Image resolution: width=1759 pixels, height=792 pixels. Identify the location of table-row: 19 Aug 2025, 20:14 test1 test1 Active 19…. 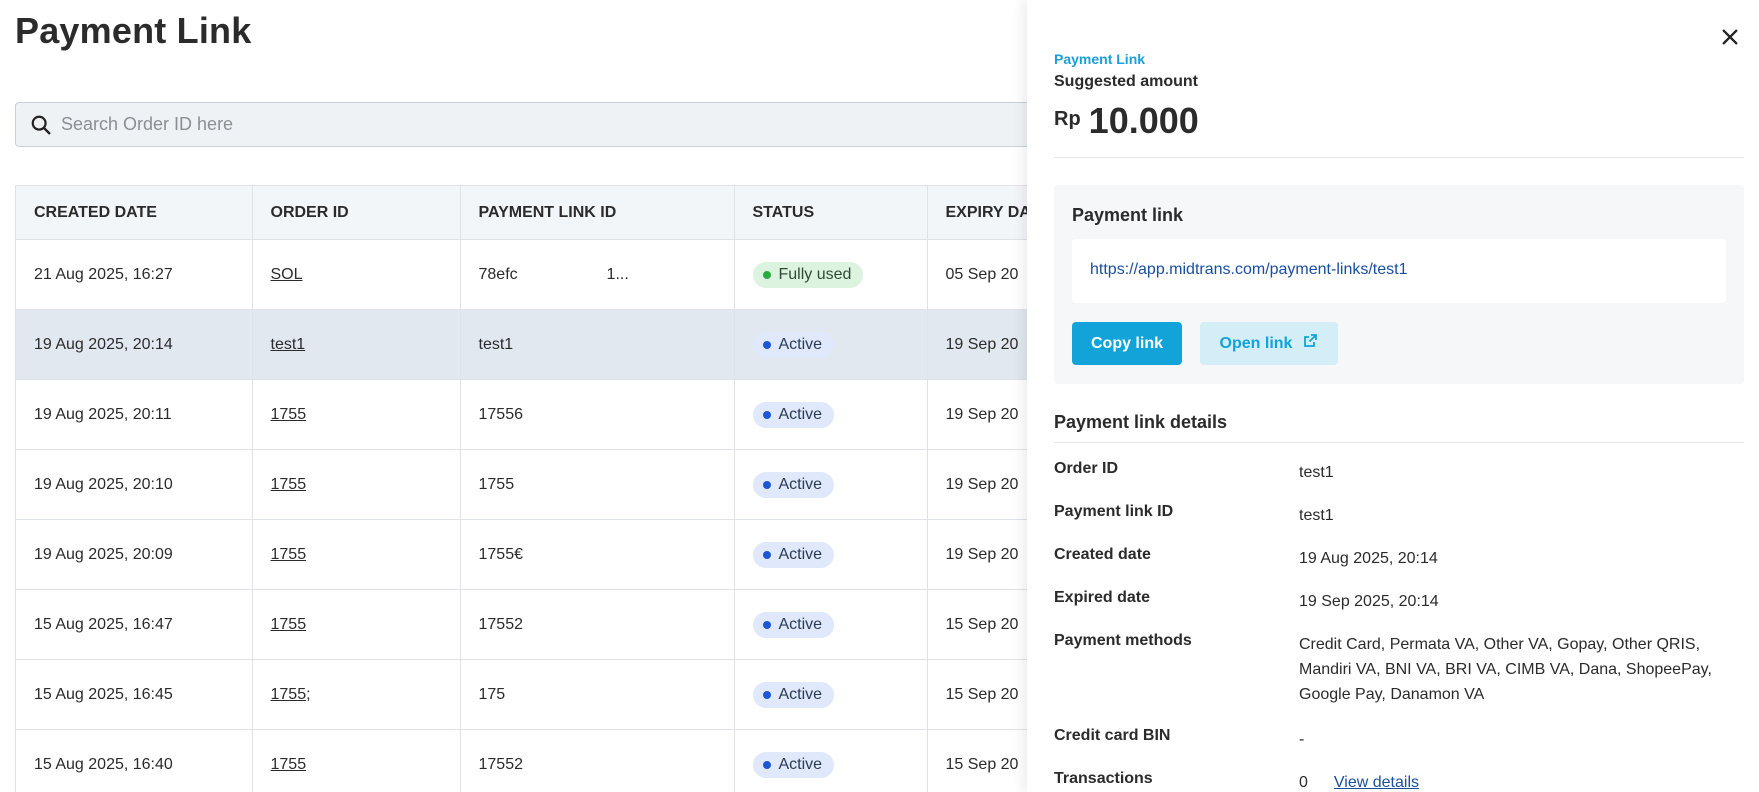
(565, 344).